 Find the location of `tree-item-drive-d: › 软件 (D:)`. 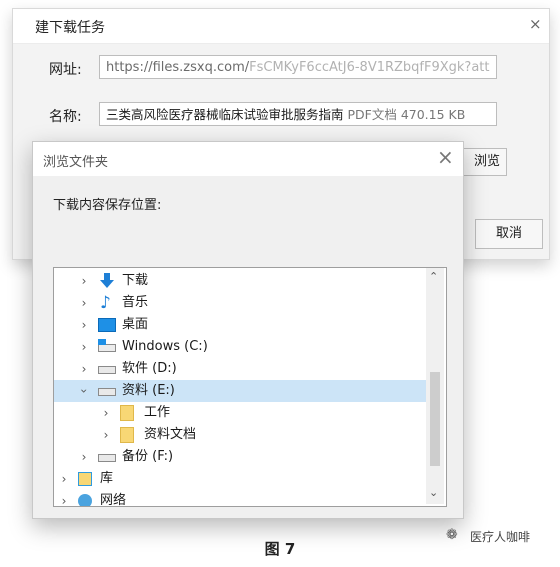

tree-item-drive-d: › 软件 (D:) is located at coordinates (240, 369).